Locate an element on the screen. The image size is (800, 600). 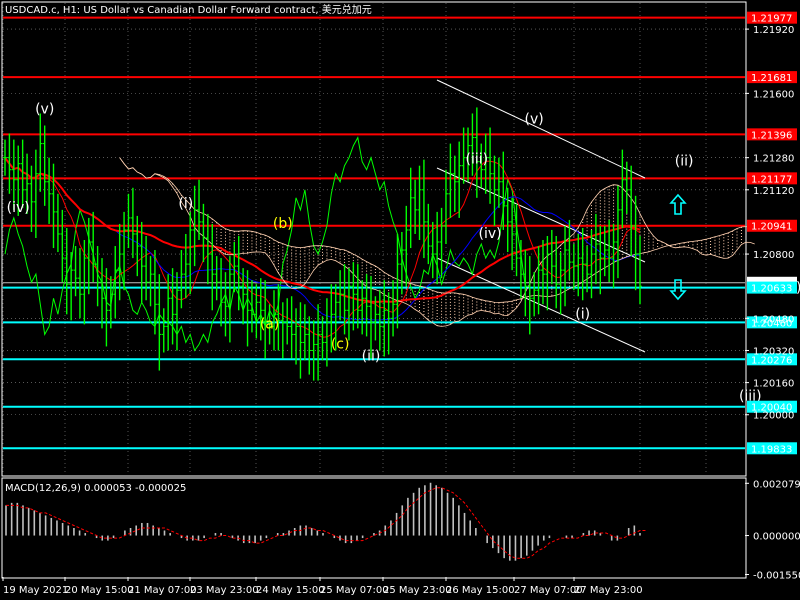
level-label: 1.21177 is located at coordinates (771, 179).